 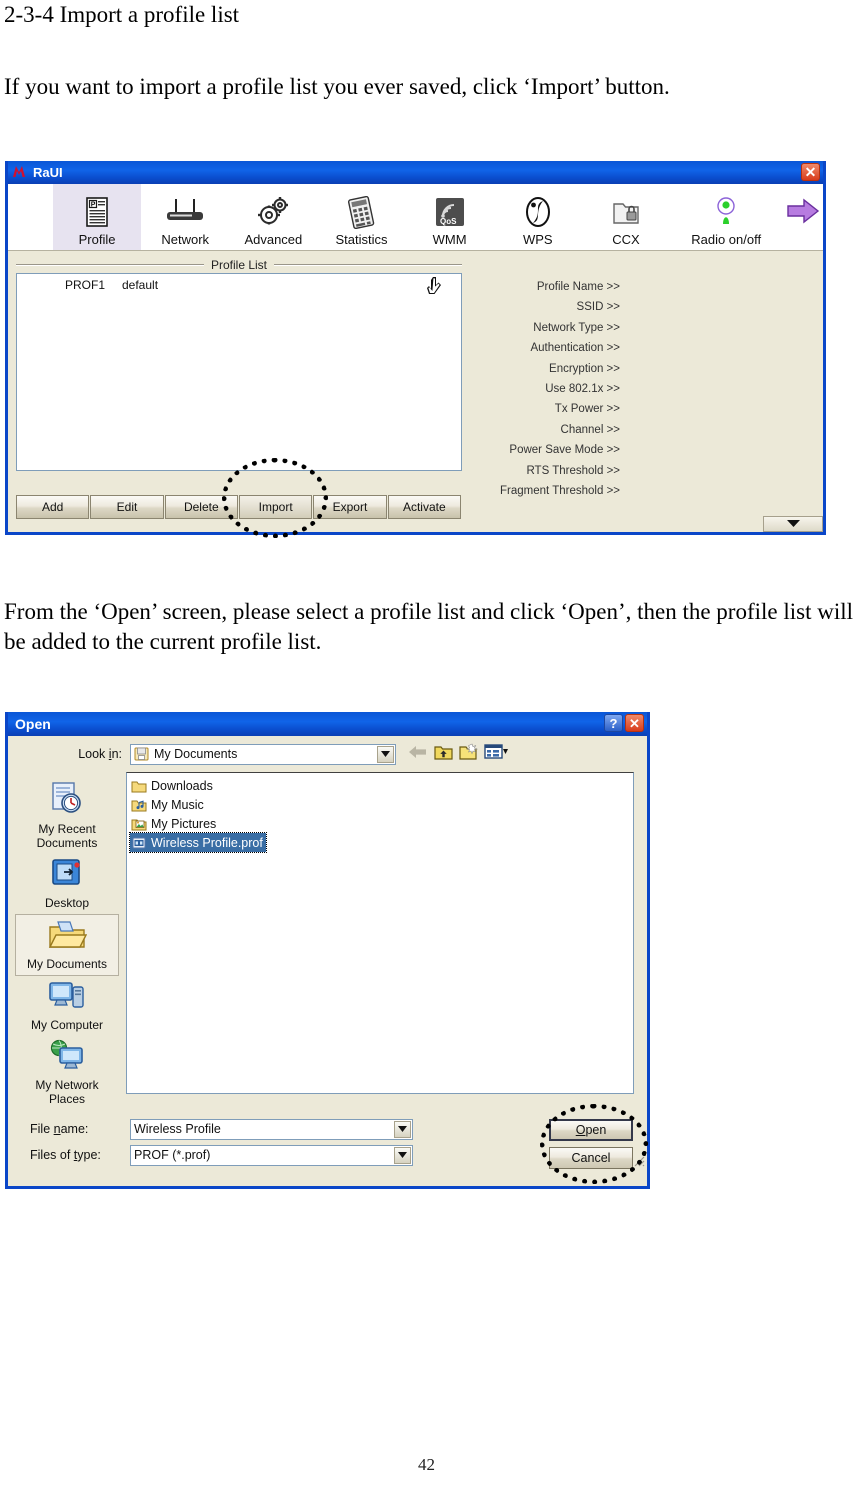 What do you see at coordinates (415, 172) in the screenshot?
I see `raui-titlebar: RaUI ✕` at bounding box center [415, 172].